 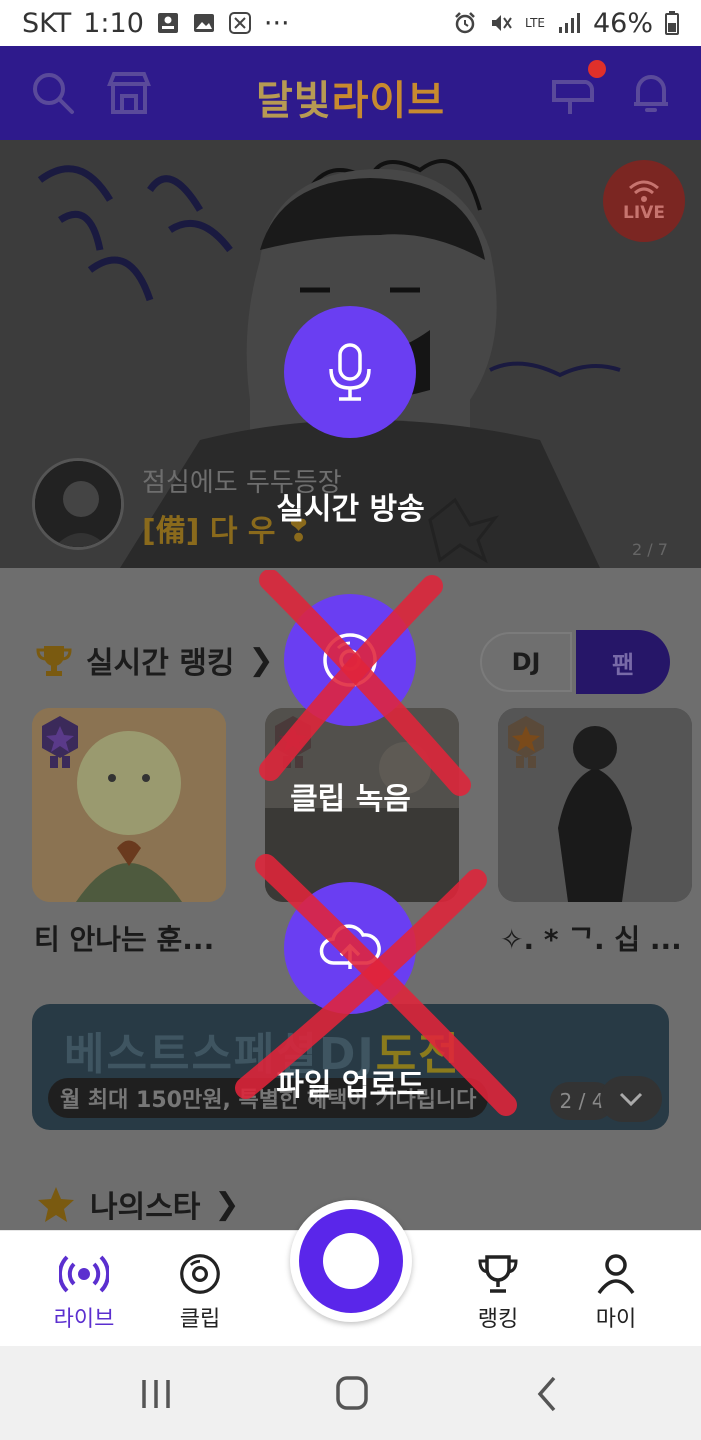 I want to click on nav-my-label: 마이, so click(x=616, y=1319).